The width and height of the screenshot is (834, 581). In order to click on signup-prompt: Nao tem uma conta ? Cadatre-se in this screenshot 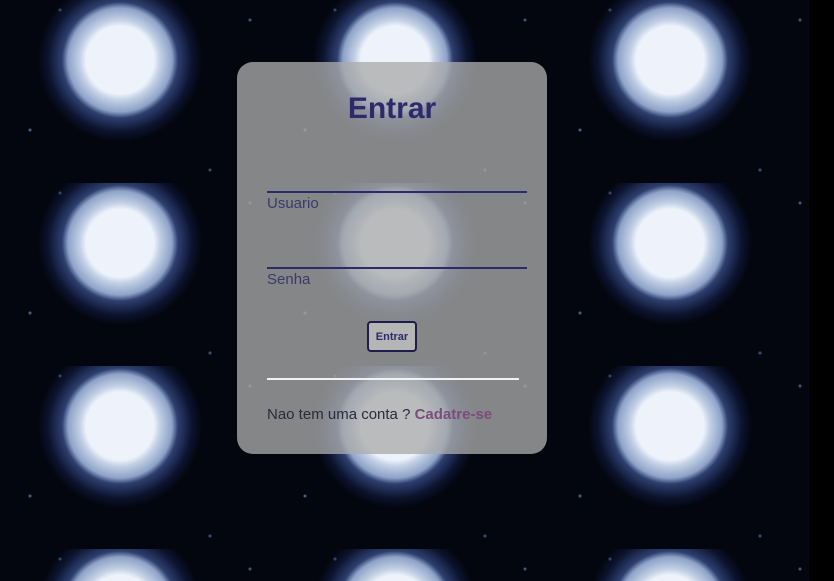, I will do `click(379, 414)`.